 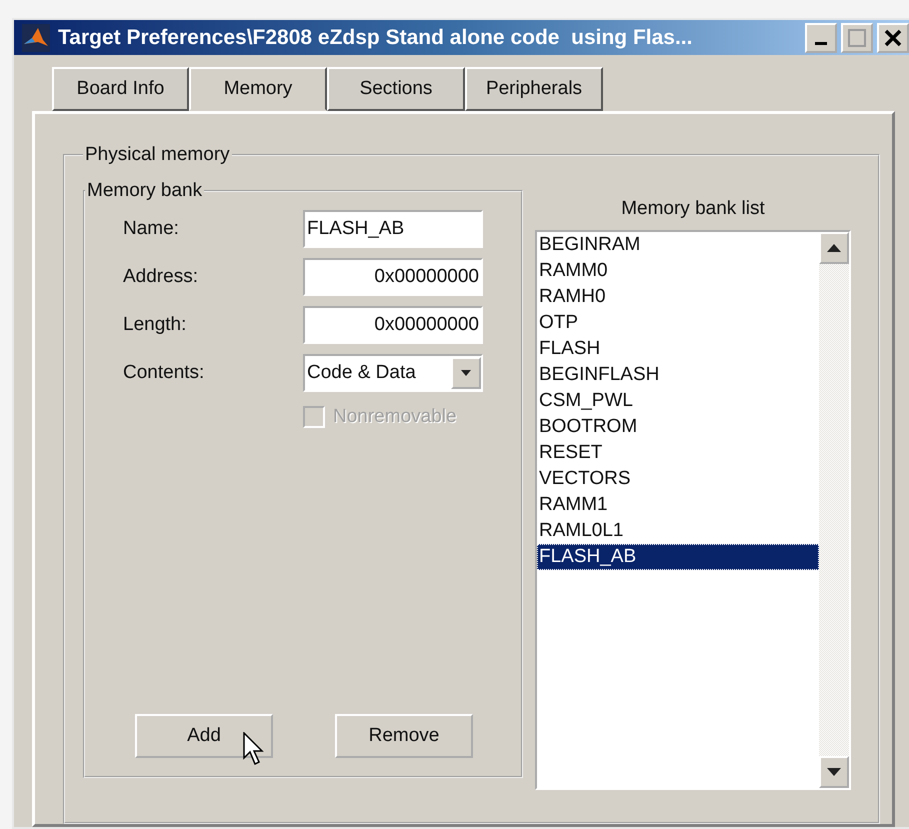 What do you see at coordinates (396, 89) in the screenshot?
I see `tab: Sections` at bounding box center [396, 89].